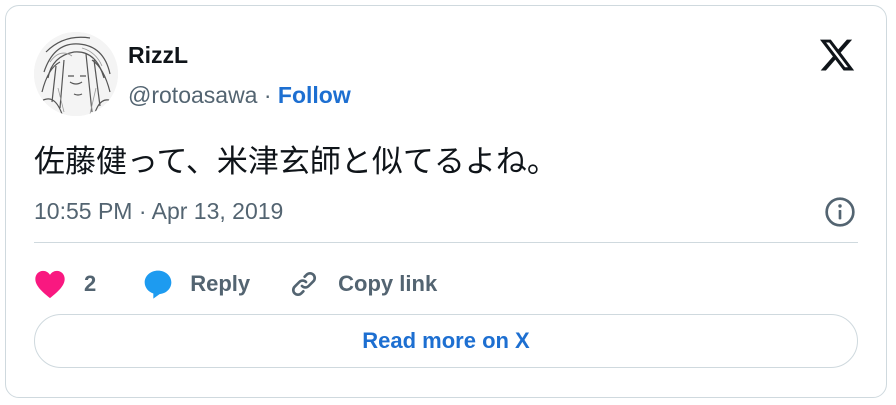  I want to click on handle-row: @rotoasawa · Follow, so click(239, 95).